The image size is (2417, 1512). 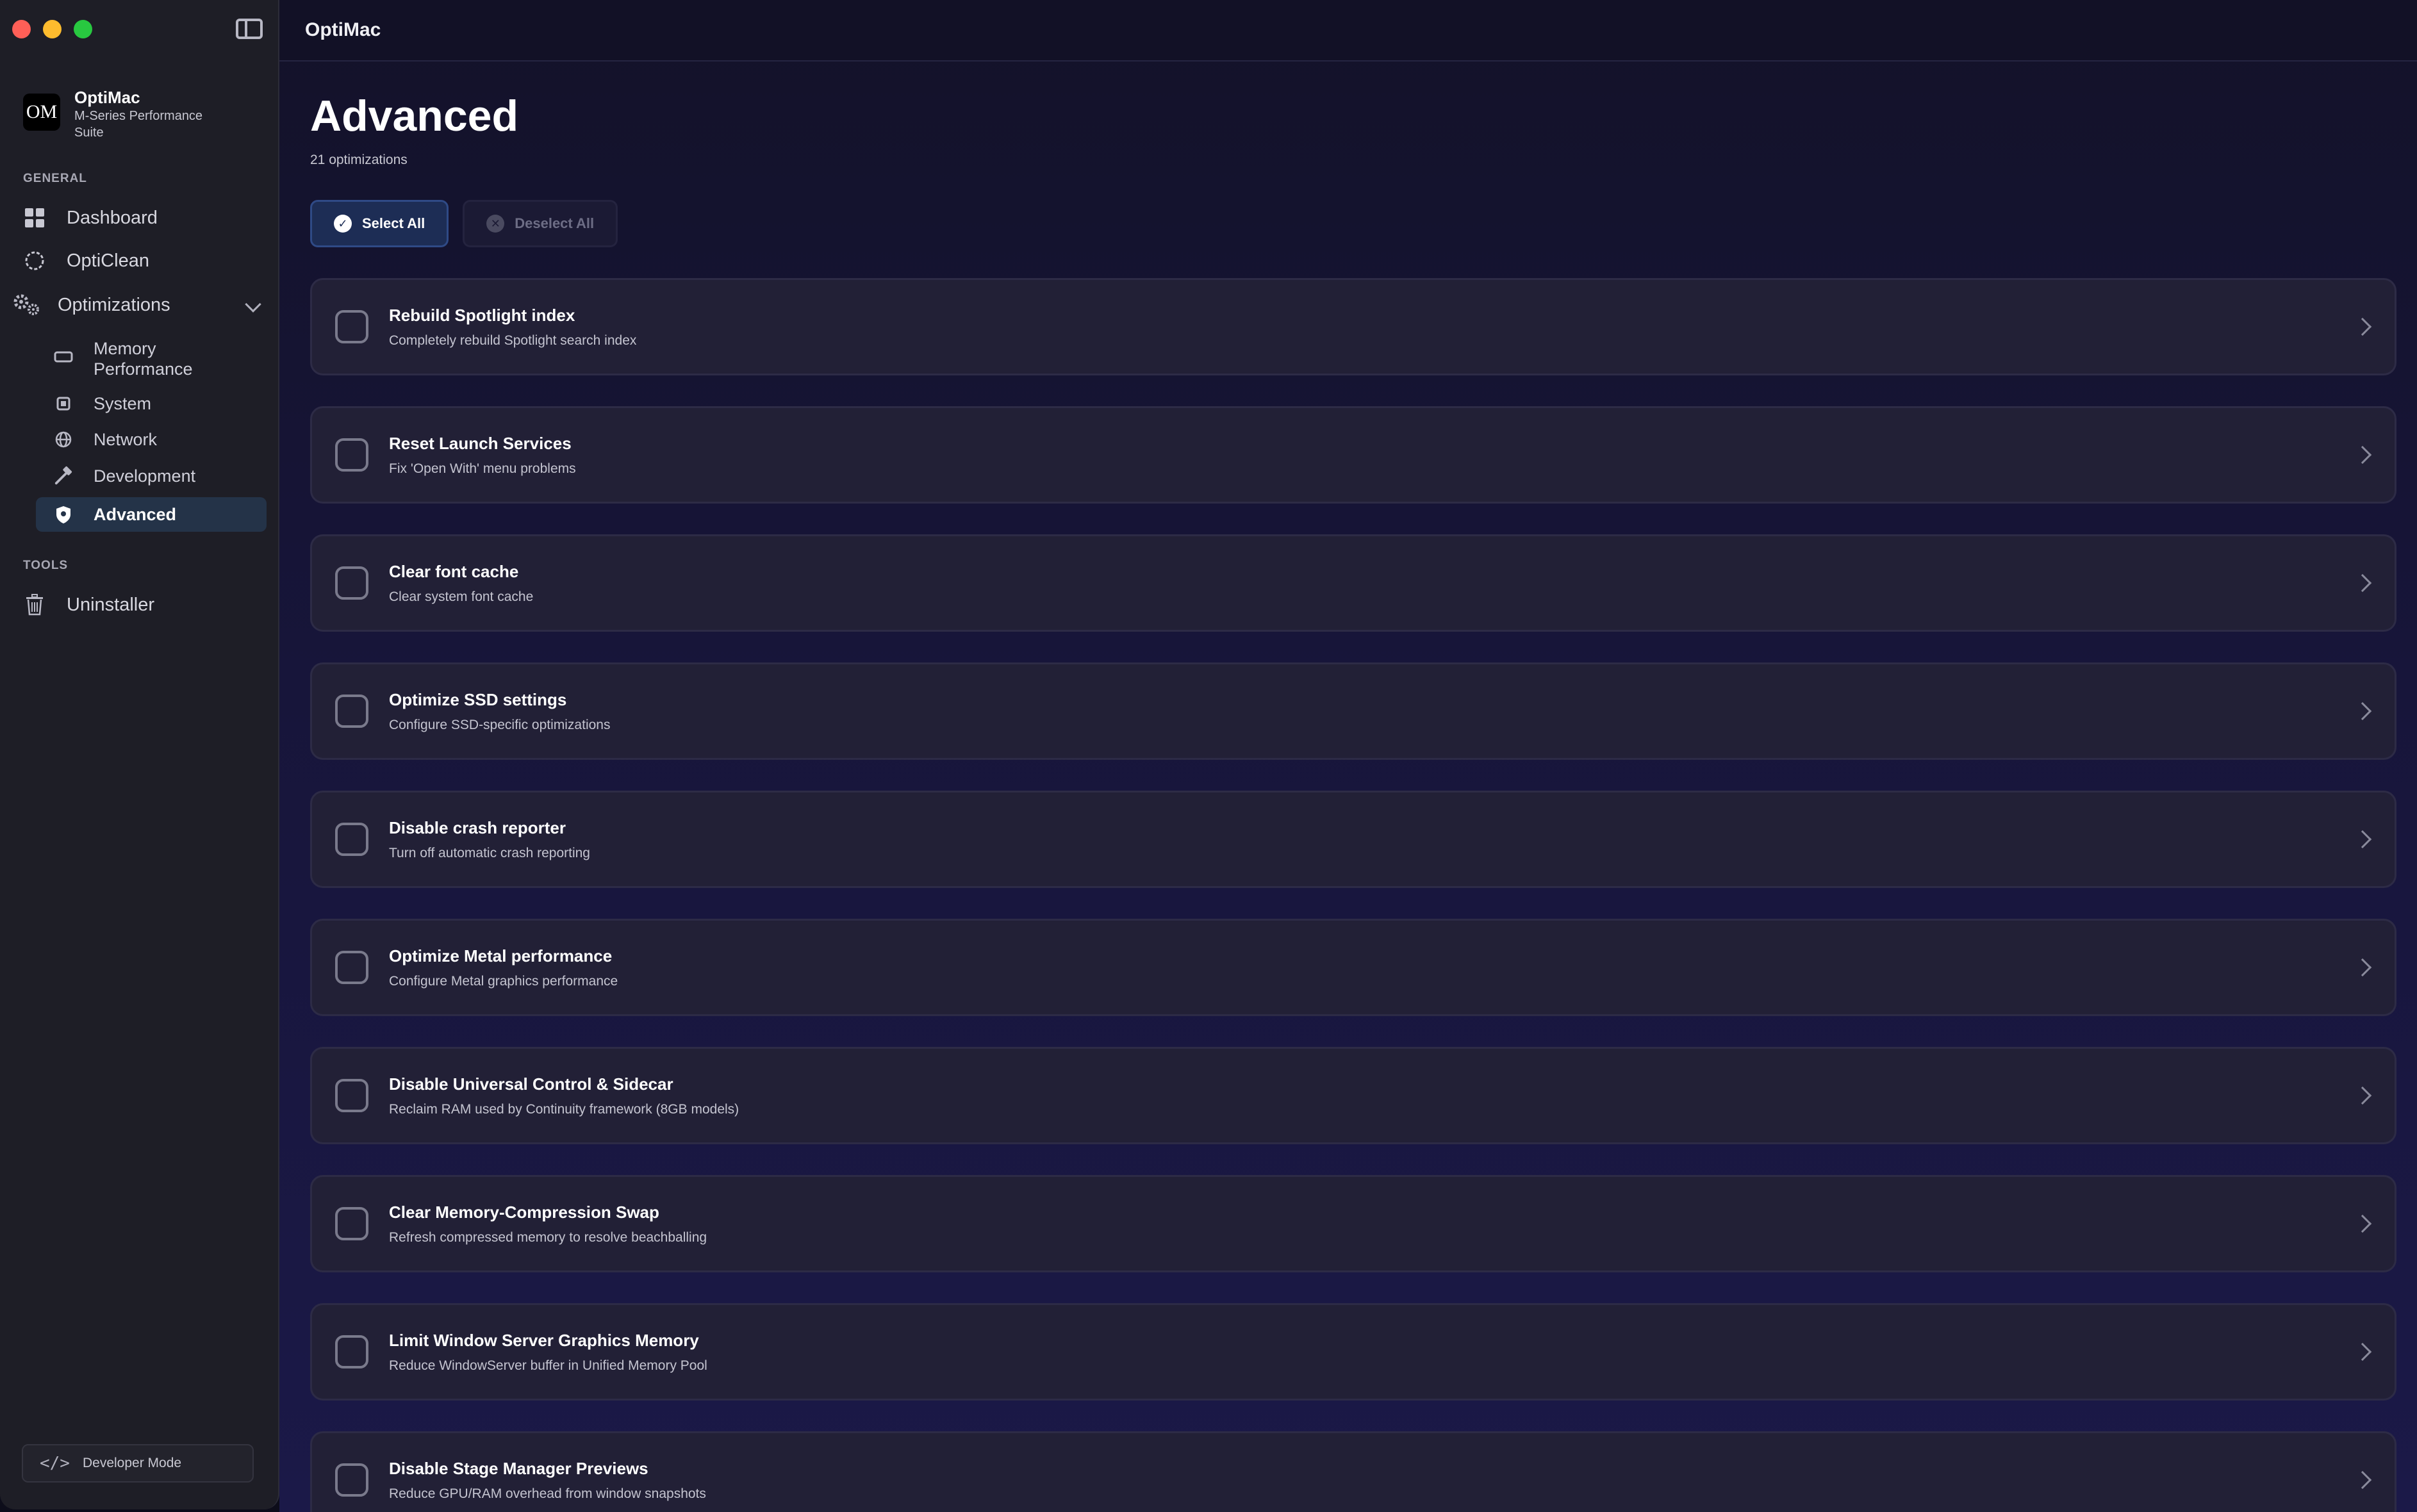 What do you see at coordinates (107, 98) in the screenshot?
I see `app-name: OptiMac` at bounding box center [107, 98].